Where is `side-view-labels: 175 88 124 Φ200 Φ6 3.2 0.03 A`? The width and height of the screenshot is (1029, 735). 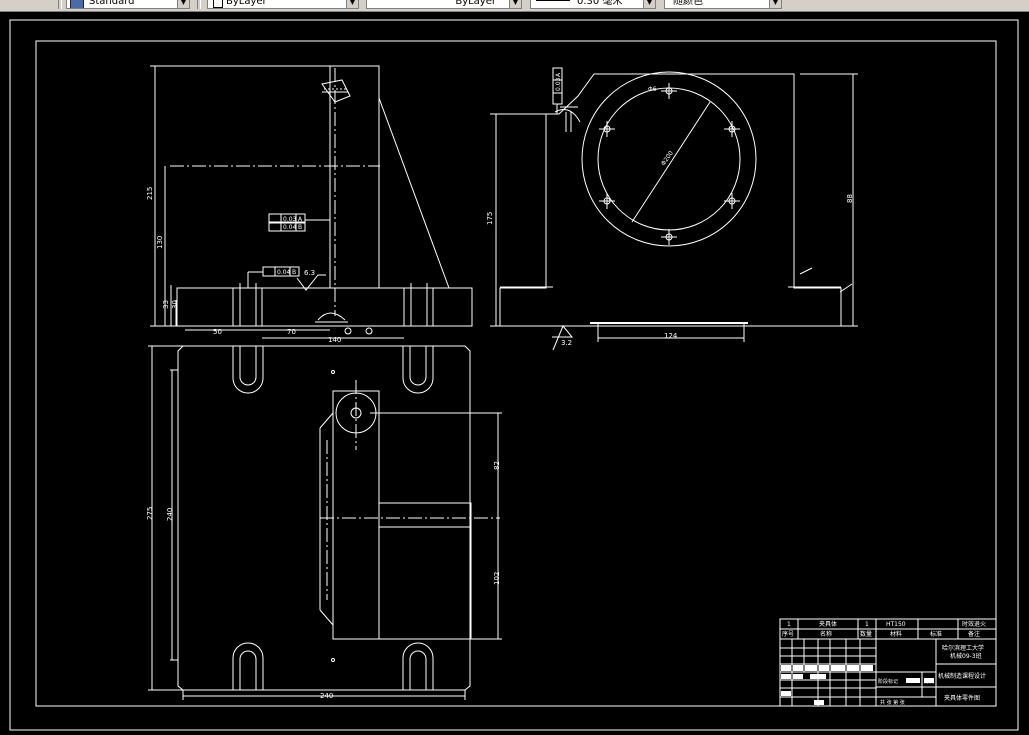
side-view-labels: 175 88 124 Φ200 Φ6 3.2 0.03 A is located at coordinates (670, 209).